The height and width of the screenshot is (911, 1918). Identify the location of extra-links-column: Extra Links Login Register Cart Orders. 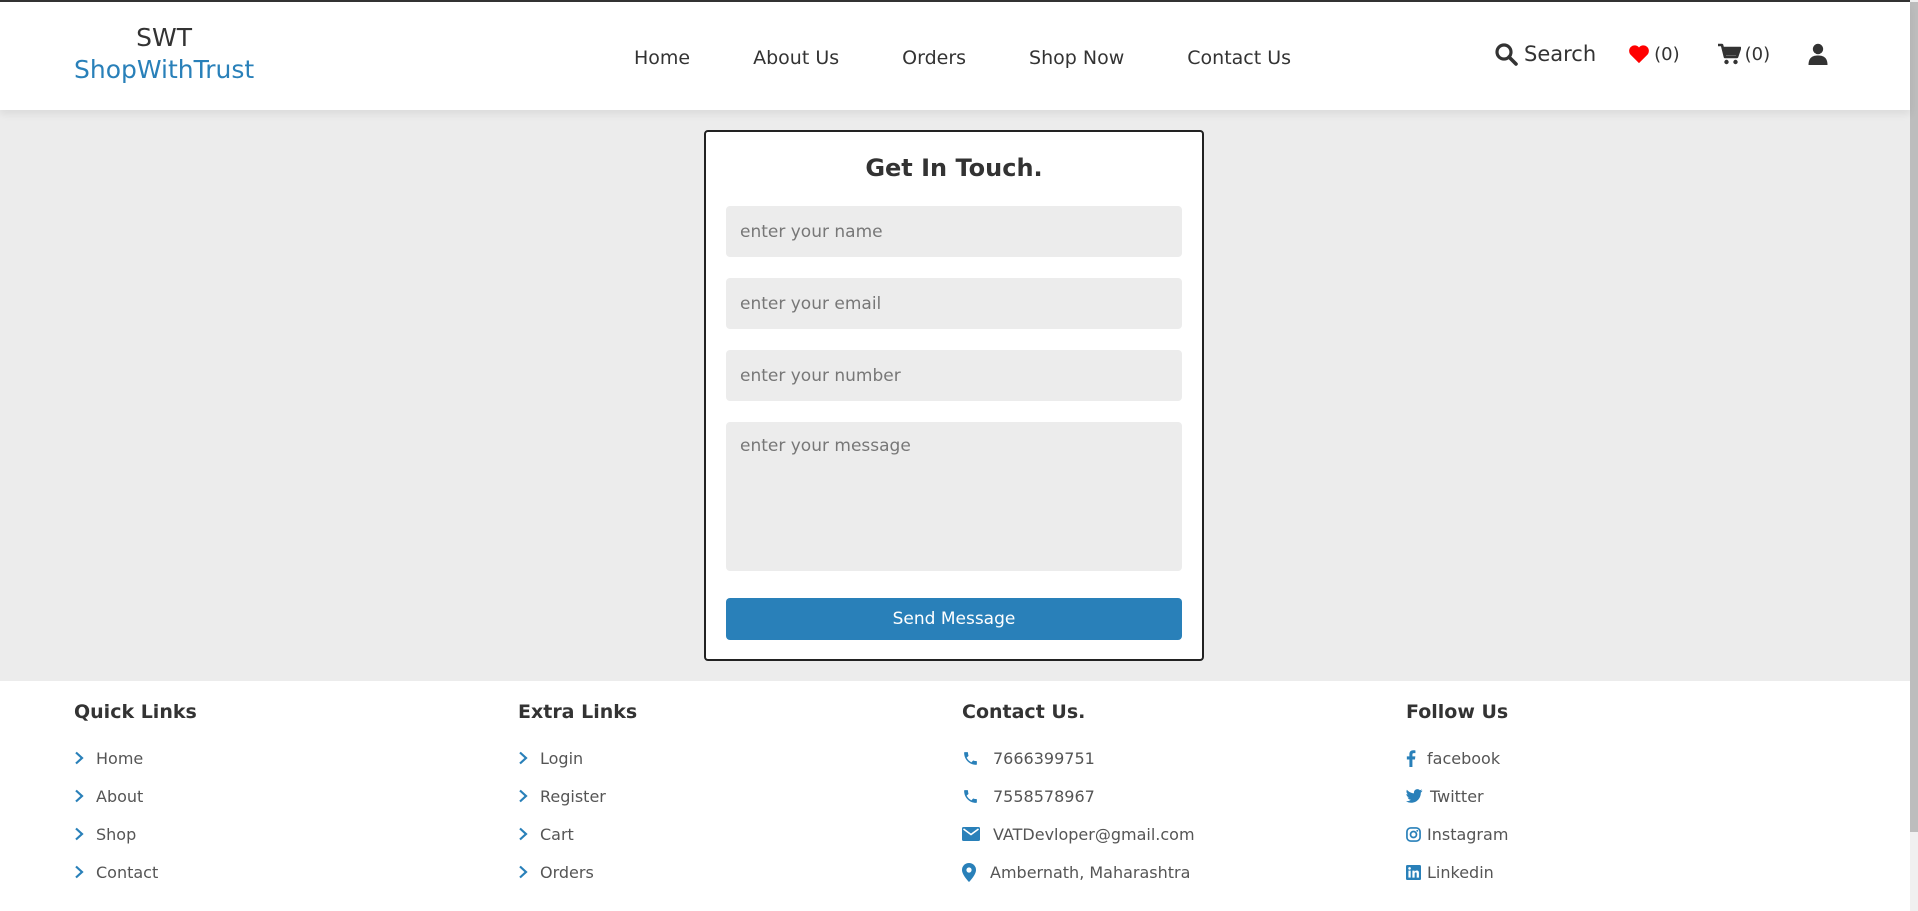
(577, 796).